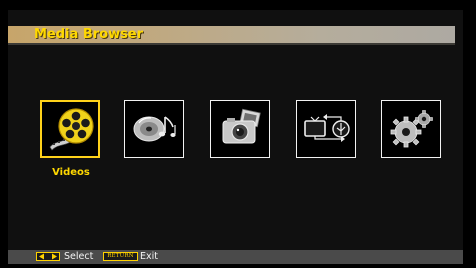  What do you see at coordinates (48, 256) in the screenshot?
I see `left-right-arrows-icon` at bounding box center [48, 256].